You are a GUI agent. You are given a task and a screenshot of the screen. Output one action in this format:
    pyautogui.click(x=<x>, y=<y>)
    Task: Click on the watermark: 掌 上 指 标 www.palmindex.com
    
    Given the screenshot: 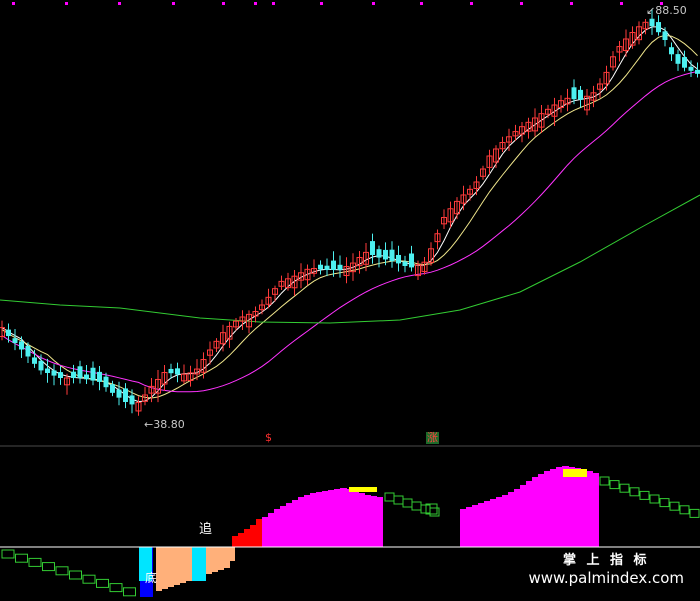 What is the action you would take?
    pyautogui.click(x=606, y=568)
    